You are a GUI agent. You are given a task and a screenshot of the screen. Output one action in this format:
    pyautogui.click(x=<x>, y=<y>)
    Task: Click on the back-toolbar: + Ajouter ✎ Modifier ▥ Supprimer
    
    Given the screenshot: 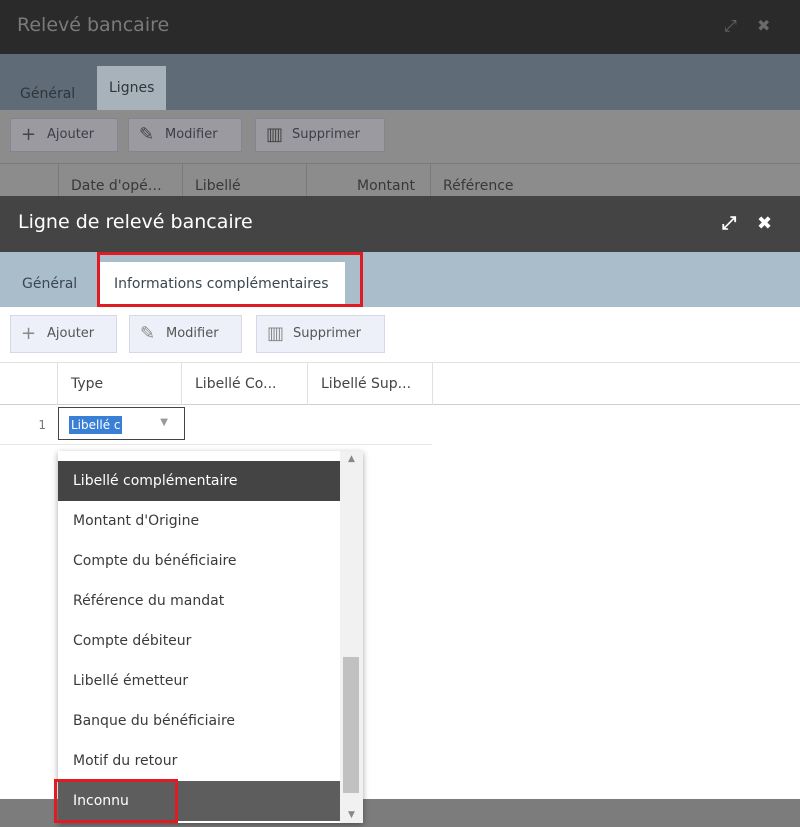 What is the action you would take?
    pyautogui.click(x=400, y=137)
    